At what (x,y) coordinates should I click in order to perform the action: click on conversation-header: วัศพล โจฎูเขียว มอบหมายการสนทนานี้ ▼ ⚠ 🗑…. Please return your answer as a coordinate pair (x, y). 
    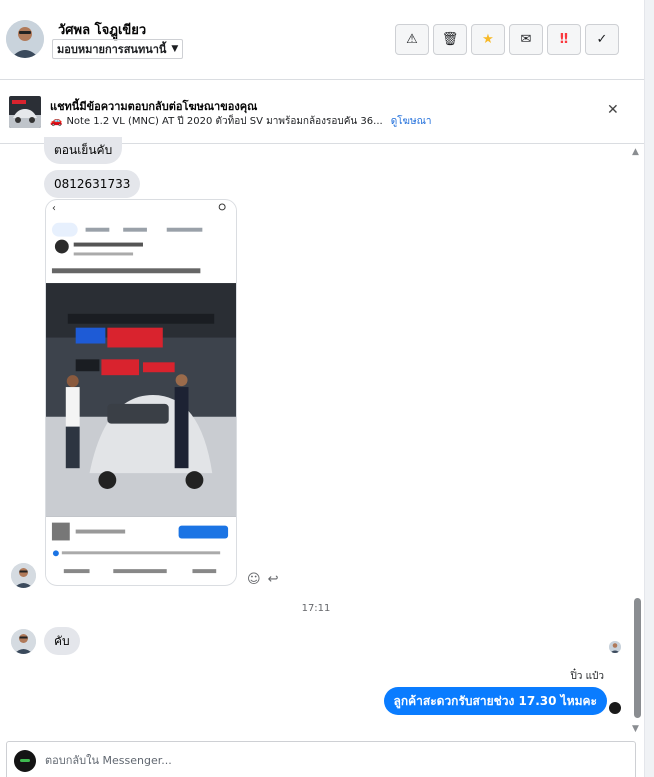
    Looking at the image, I should click on (322, 40).